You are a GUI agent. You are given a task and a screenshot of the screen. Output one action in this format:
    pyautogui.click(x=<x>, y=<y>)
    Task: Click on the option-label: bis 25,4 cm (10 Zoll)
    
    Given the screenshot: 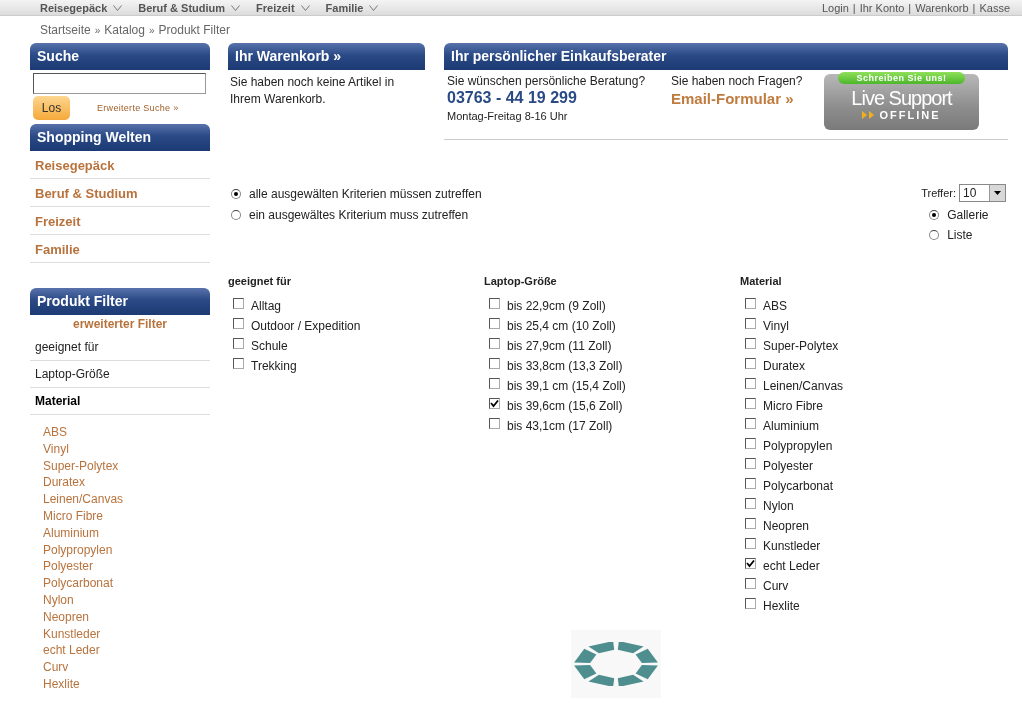 What is the action you would take?
    pyautogui.click(x=561, y=326)
    